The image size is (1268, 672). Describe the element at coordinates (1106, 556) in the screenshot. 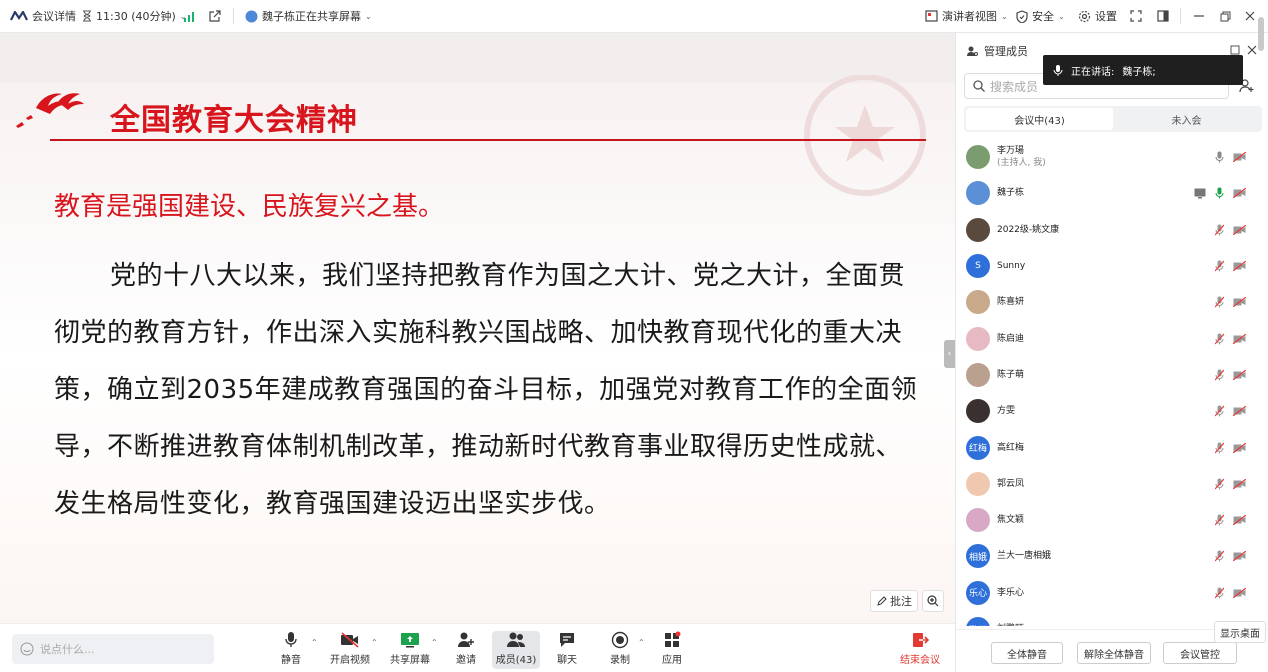

I see `member-row: 相娥 兰大一唐相娥` at that location.